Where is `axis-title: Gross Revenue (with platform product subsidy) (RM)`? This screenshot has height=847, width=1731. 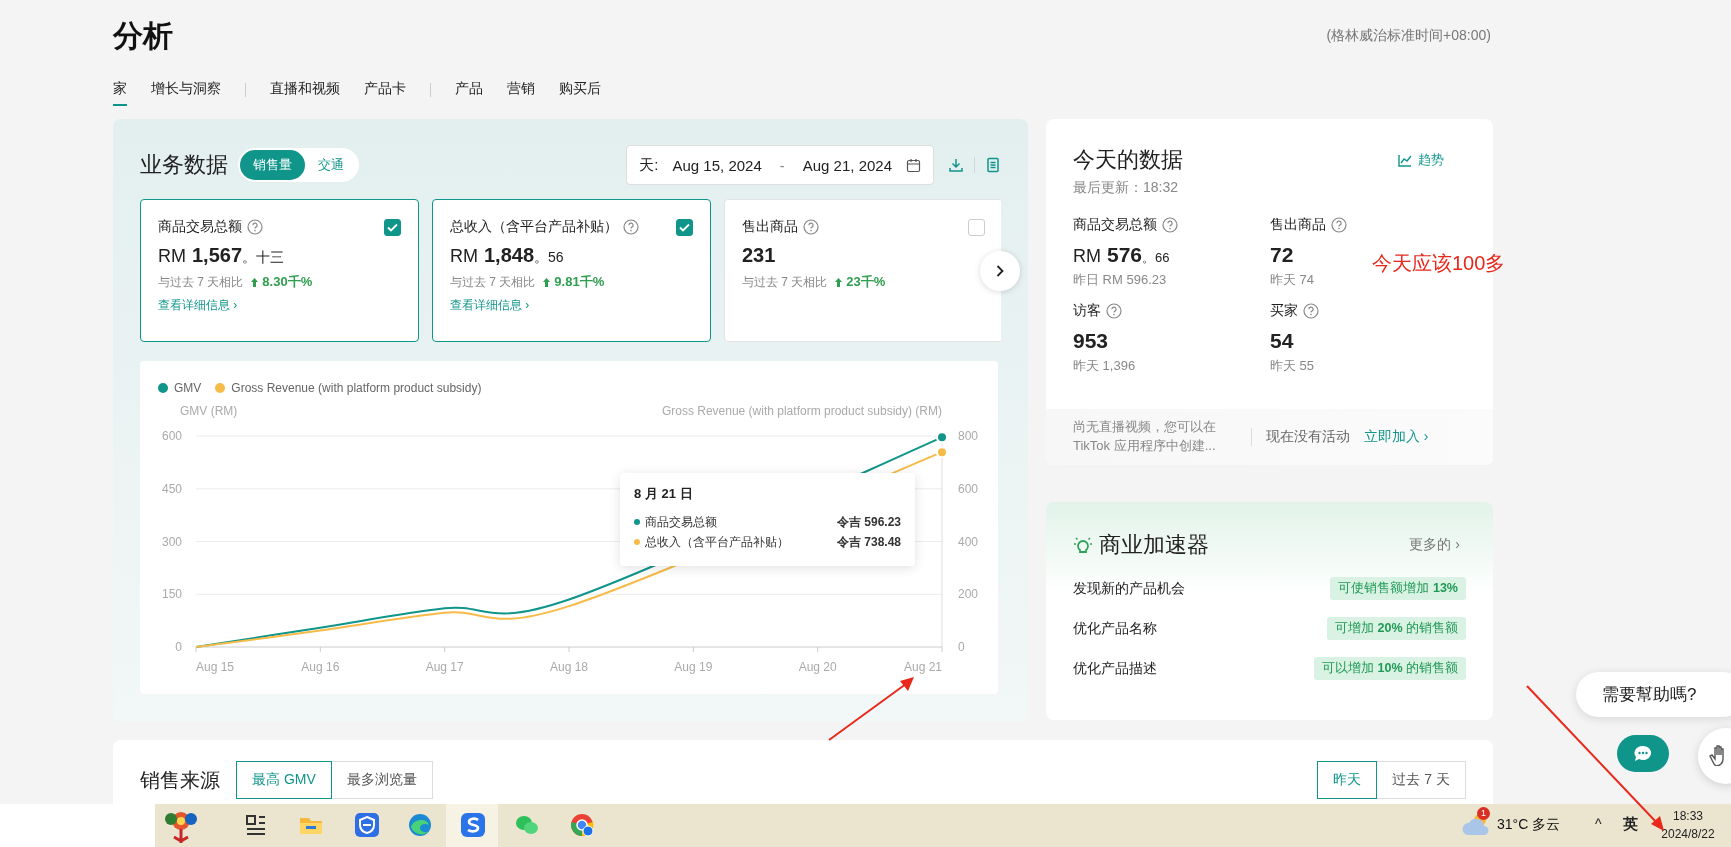 axis-title: Gross Revenue (with platform product subsidy) (RM) is located at coordinates (801, 411).